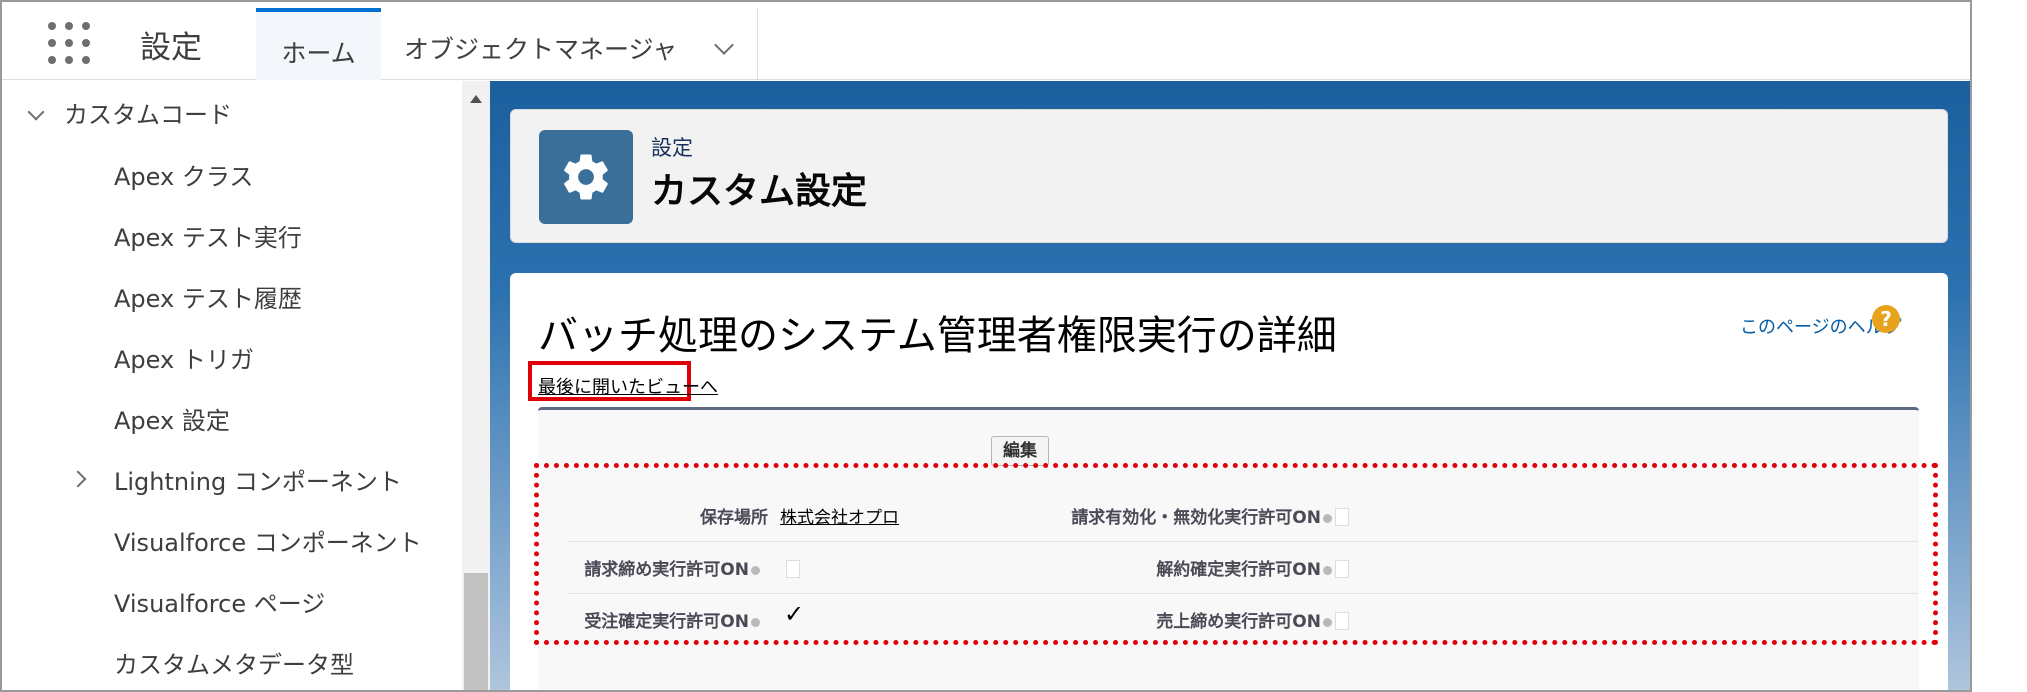  I want to click on help-icon: ?, so click(1886, 319).